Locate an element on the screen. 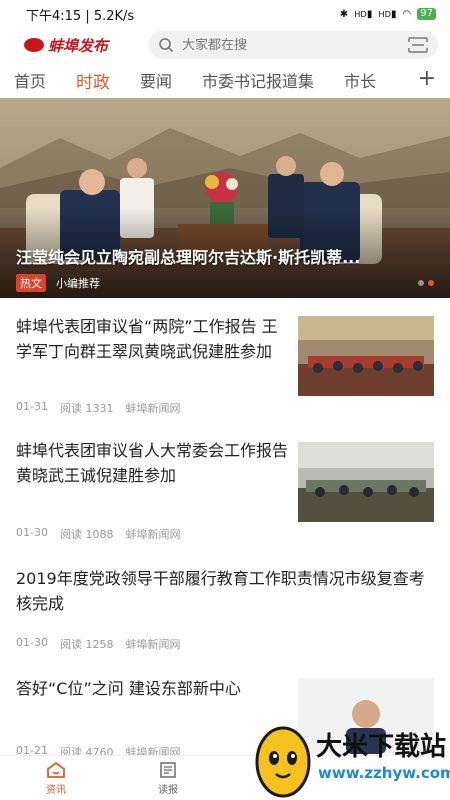 The image size is (450, 800). nav-newspaper: 读报 is located at coordinates (168, 778).